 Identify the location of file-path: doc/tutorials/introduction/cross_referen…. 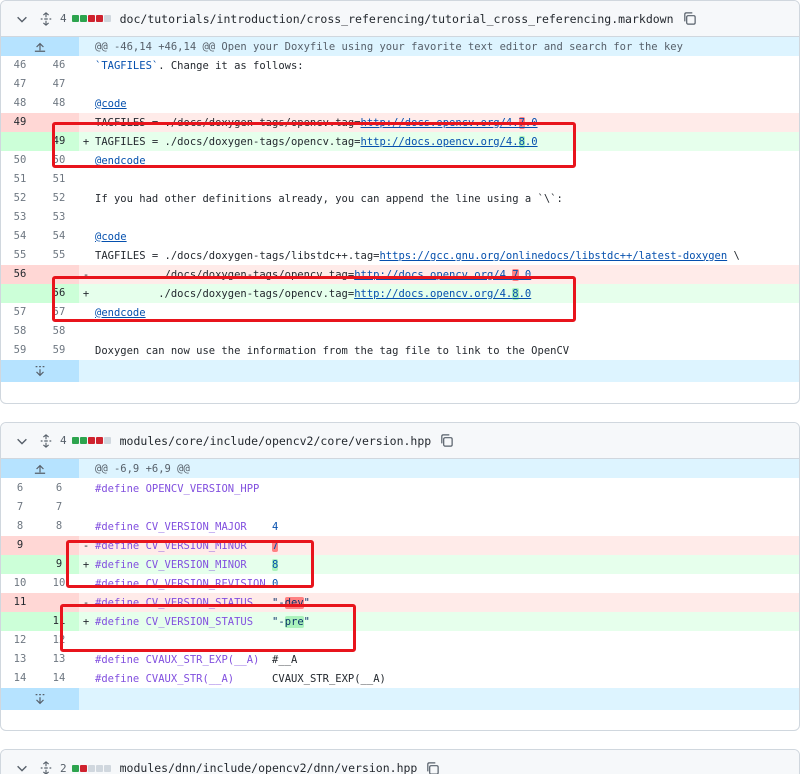
(397, 19).